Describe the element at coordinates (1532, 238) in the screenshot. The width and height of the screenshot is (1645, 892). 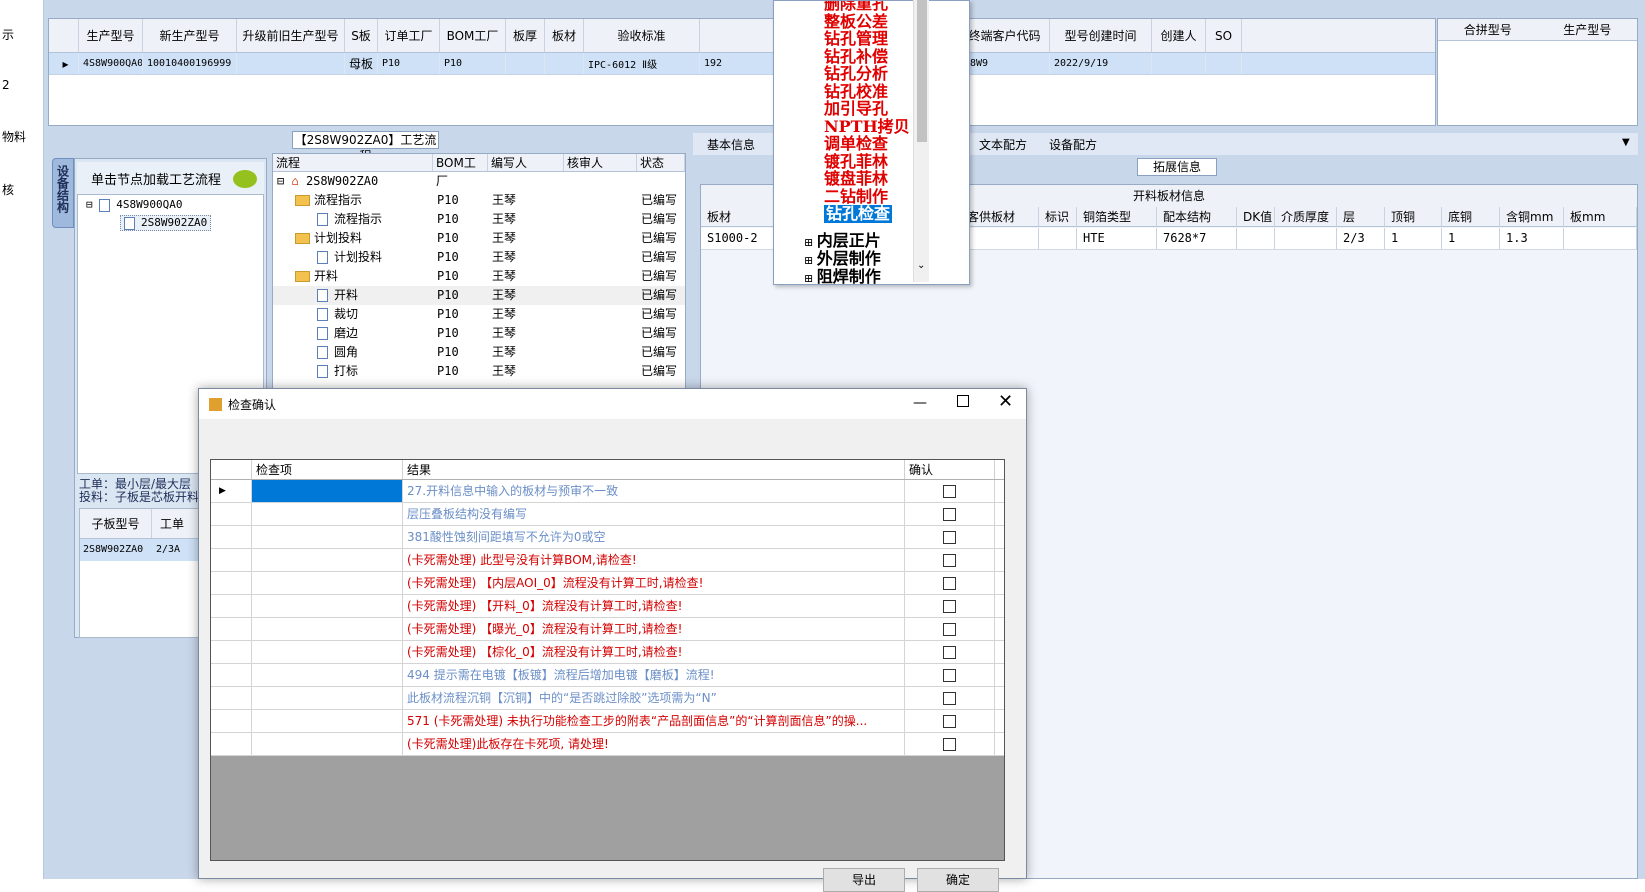
I see `cell: 1.3` at that location.